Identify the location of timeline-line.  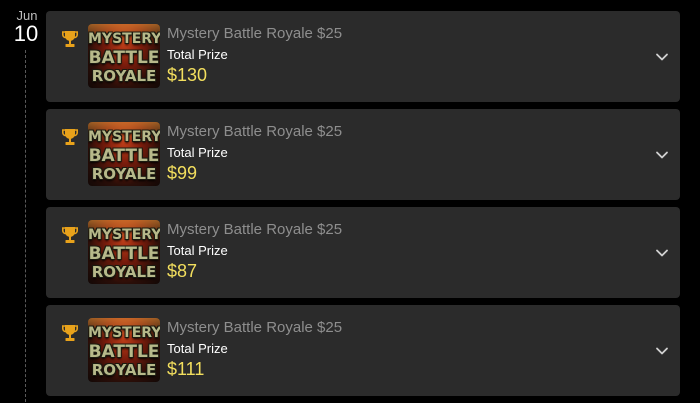
(25, 226).